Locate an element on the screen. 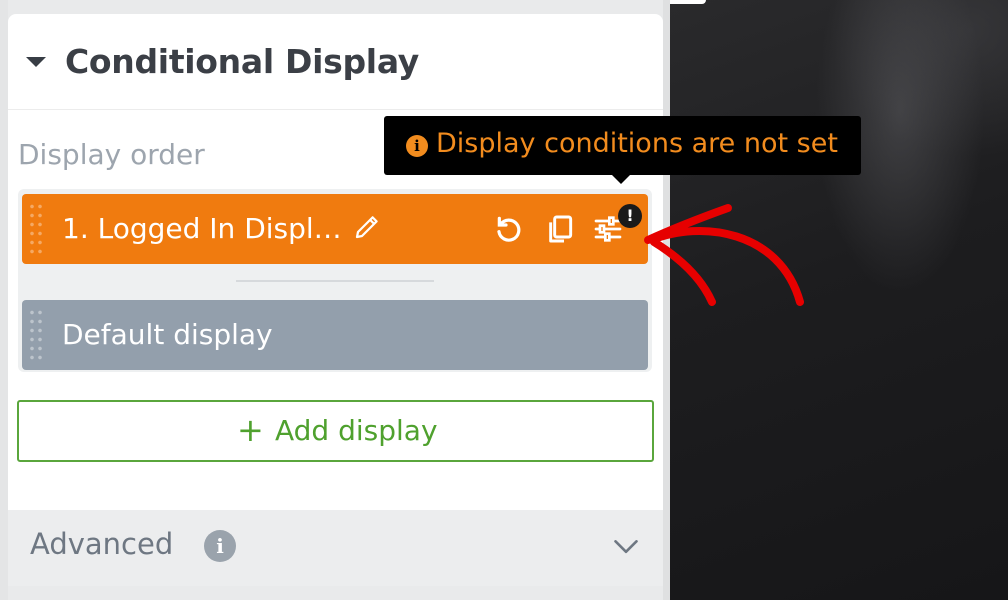 The height and width of the screenshot is (600, 1008). display-item-logged-in: 1. Logged In Displ… ! is located at coordinates (335, 229).